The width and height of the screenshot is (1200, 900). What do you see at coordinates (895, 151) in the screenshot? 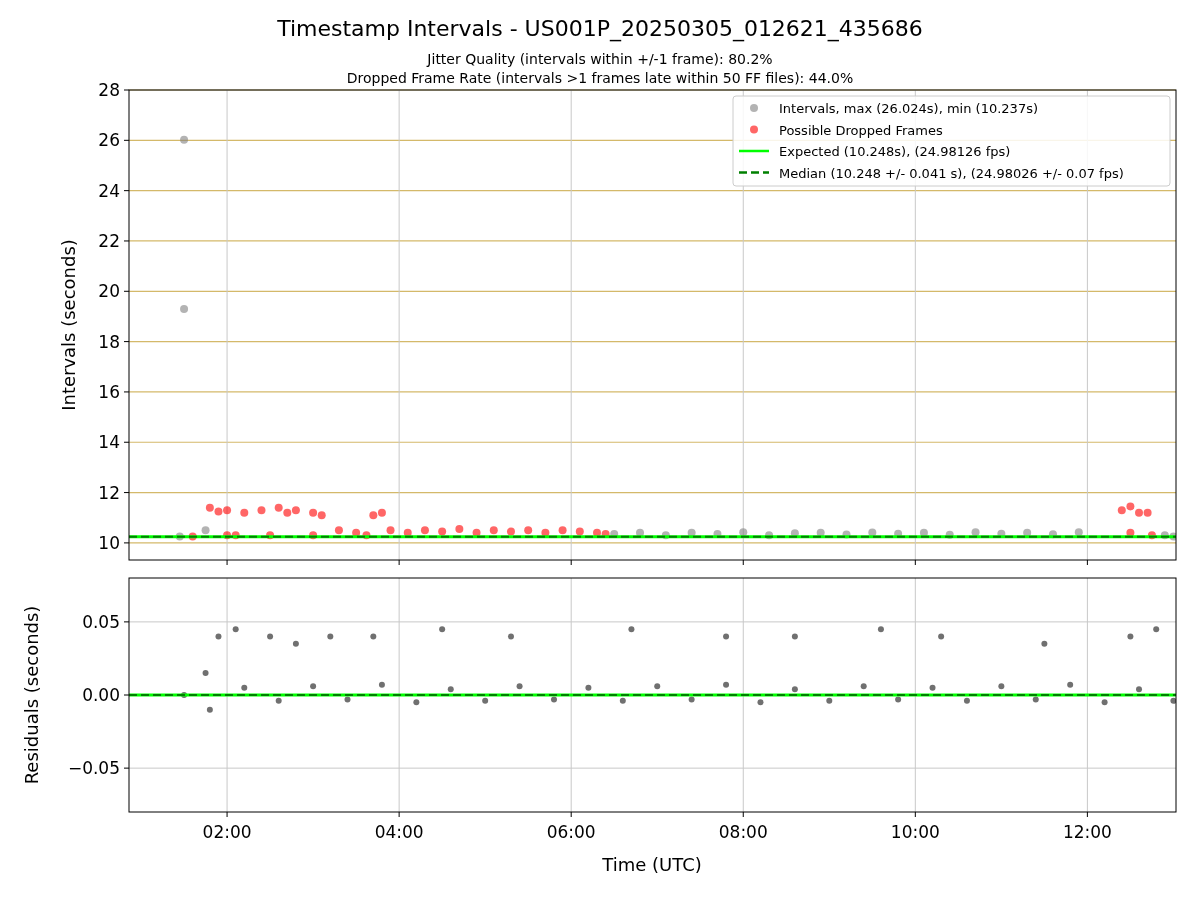
I see `legend-label: Expected (10.248s), (24.98126 fps)` at bounding box center [895, 151].